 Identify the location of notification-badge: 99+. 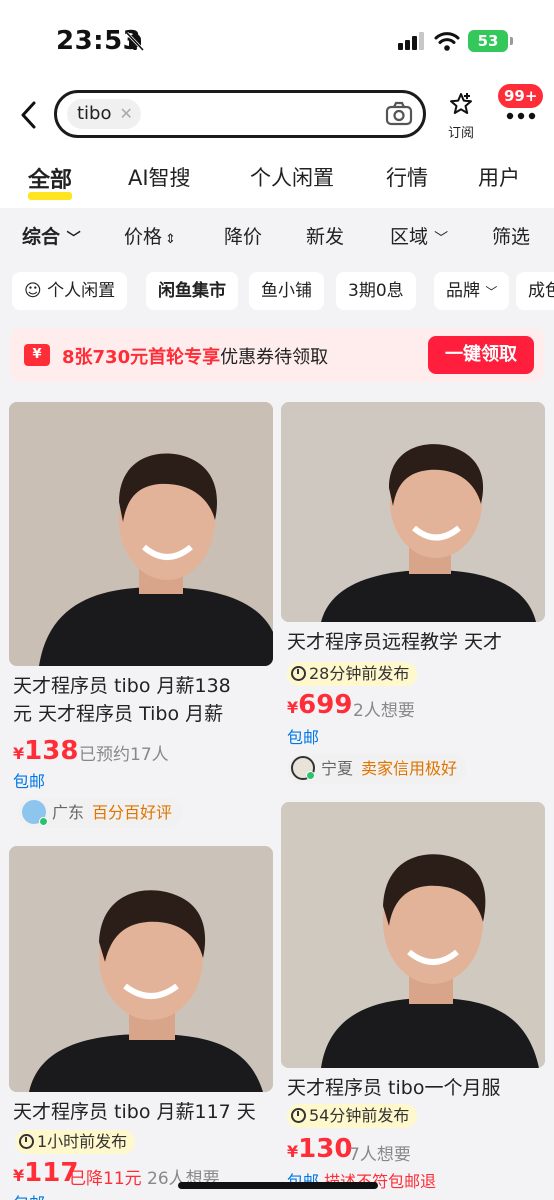
(521, 96).